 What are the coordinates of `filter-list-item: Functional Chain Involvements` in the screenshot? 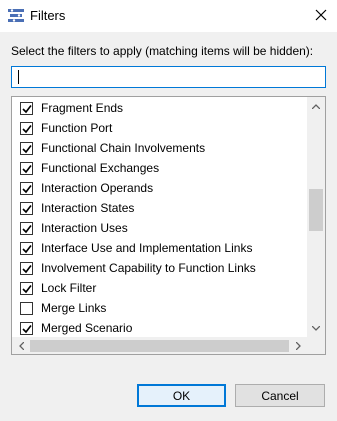 It's located at (160, 148).